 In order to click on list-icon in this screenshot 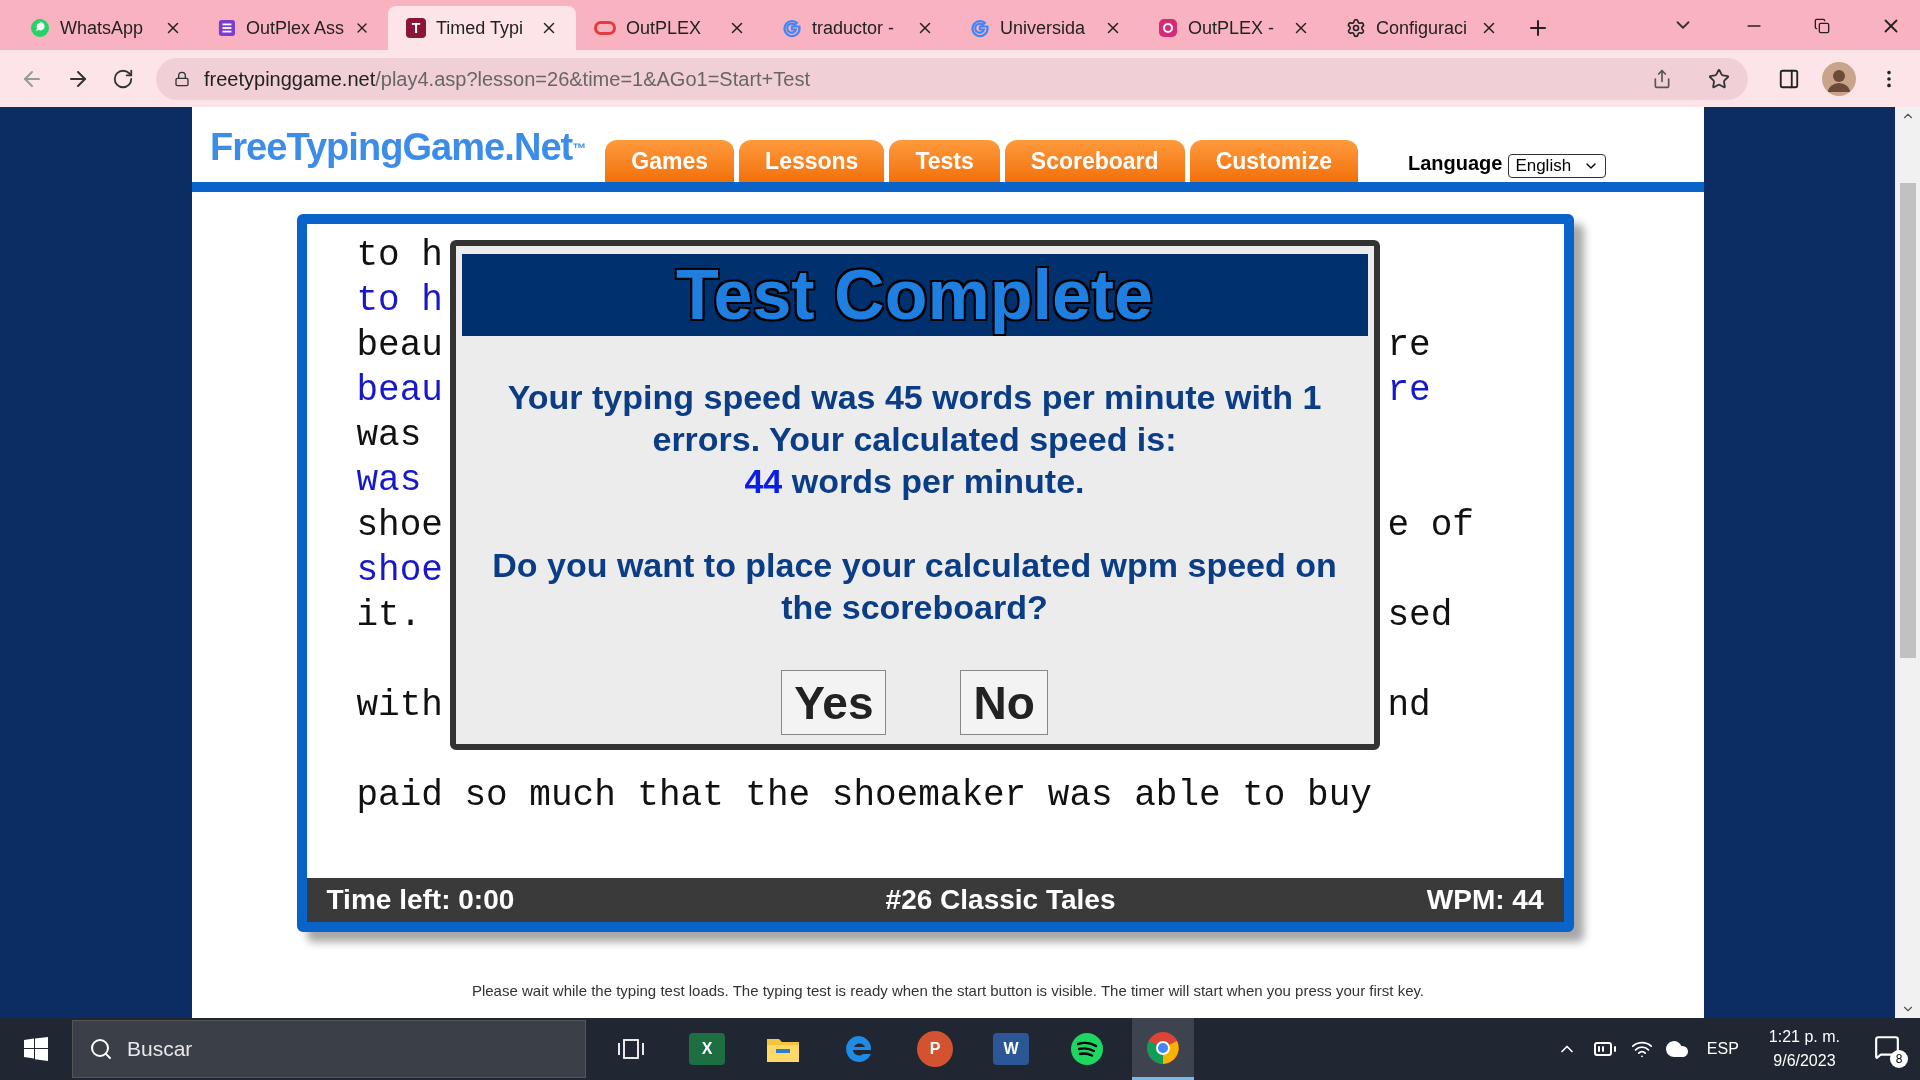, I will do `click(227, 28)`.